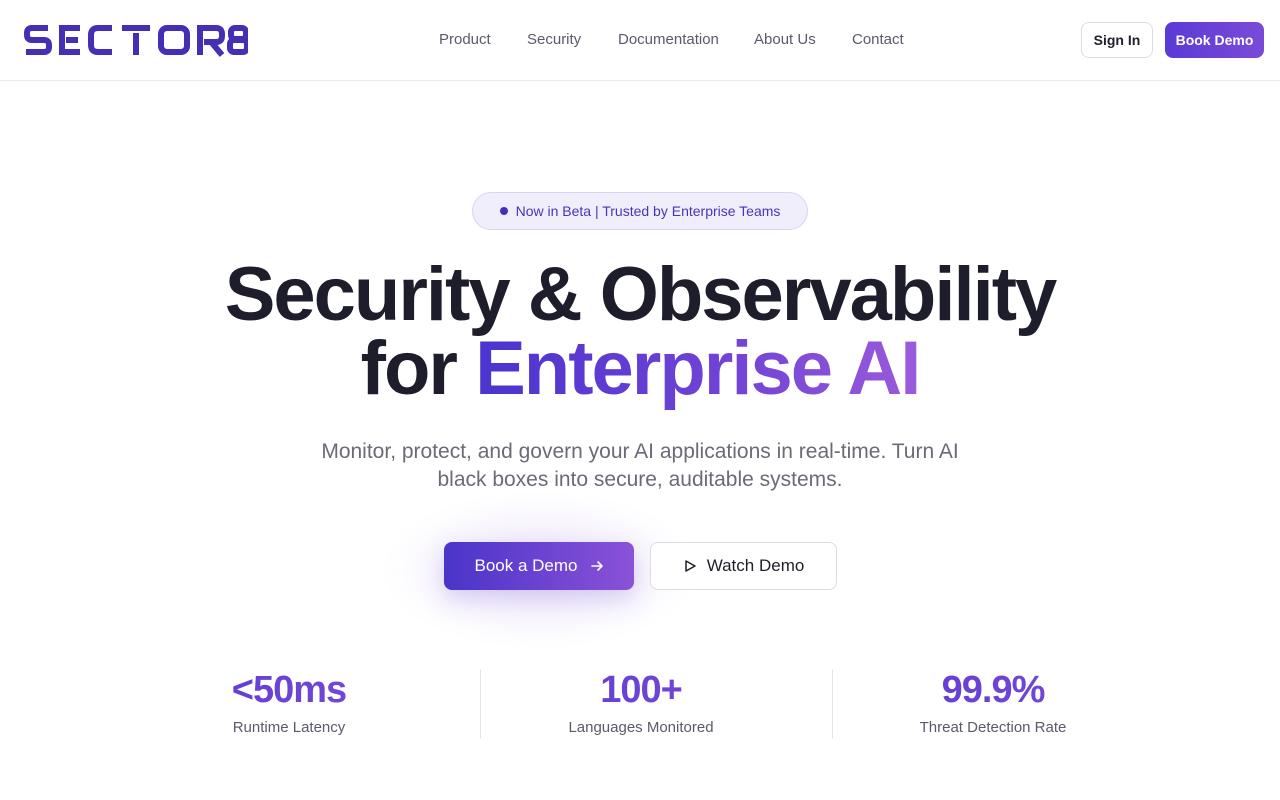 The width and height of the screenshot is (1280, 800). Describe the element at coordinates (878, 40) in the screenshot. I see `nav-item-contact: Contact` at that location.